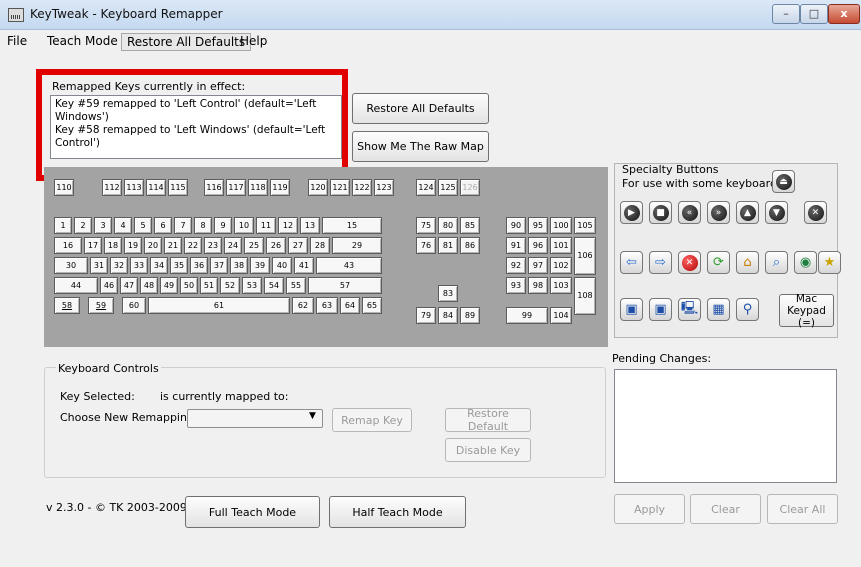 Image resolution: width=861 pixels, height=567 pixels. I want to click on key: 17, so click(93, 245).